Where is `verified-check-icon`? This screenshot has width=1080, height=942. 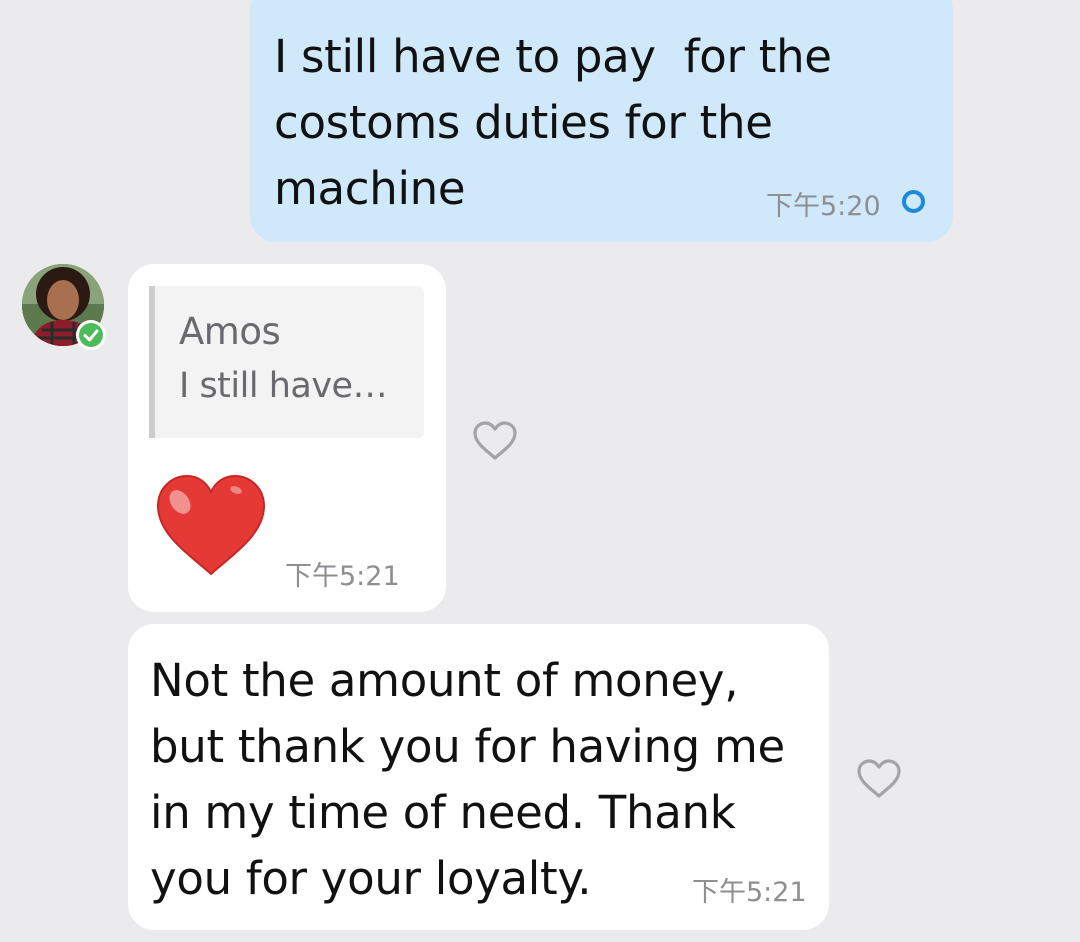
verified-check-icon is located at coordinates (91, 335).